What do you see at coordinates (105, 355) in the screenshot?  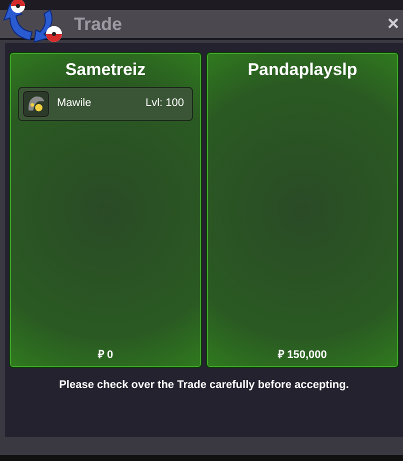 I see `money-amount: ₽ 0` at bounding box center [105, 355].